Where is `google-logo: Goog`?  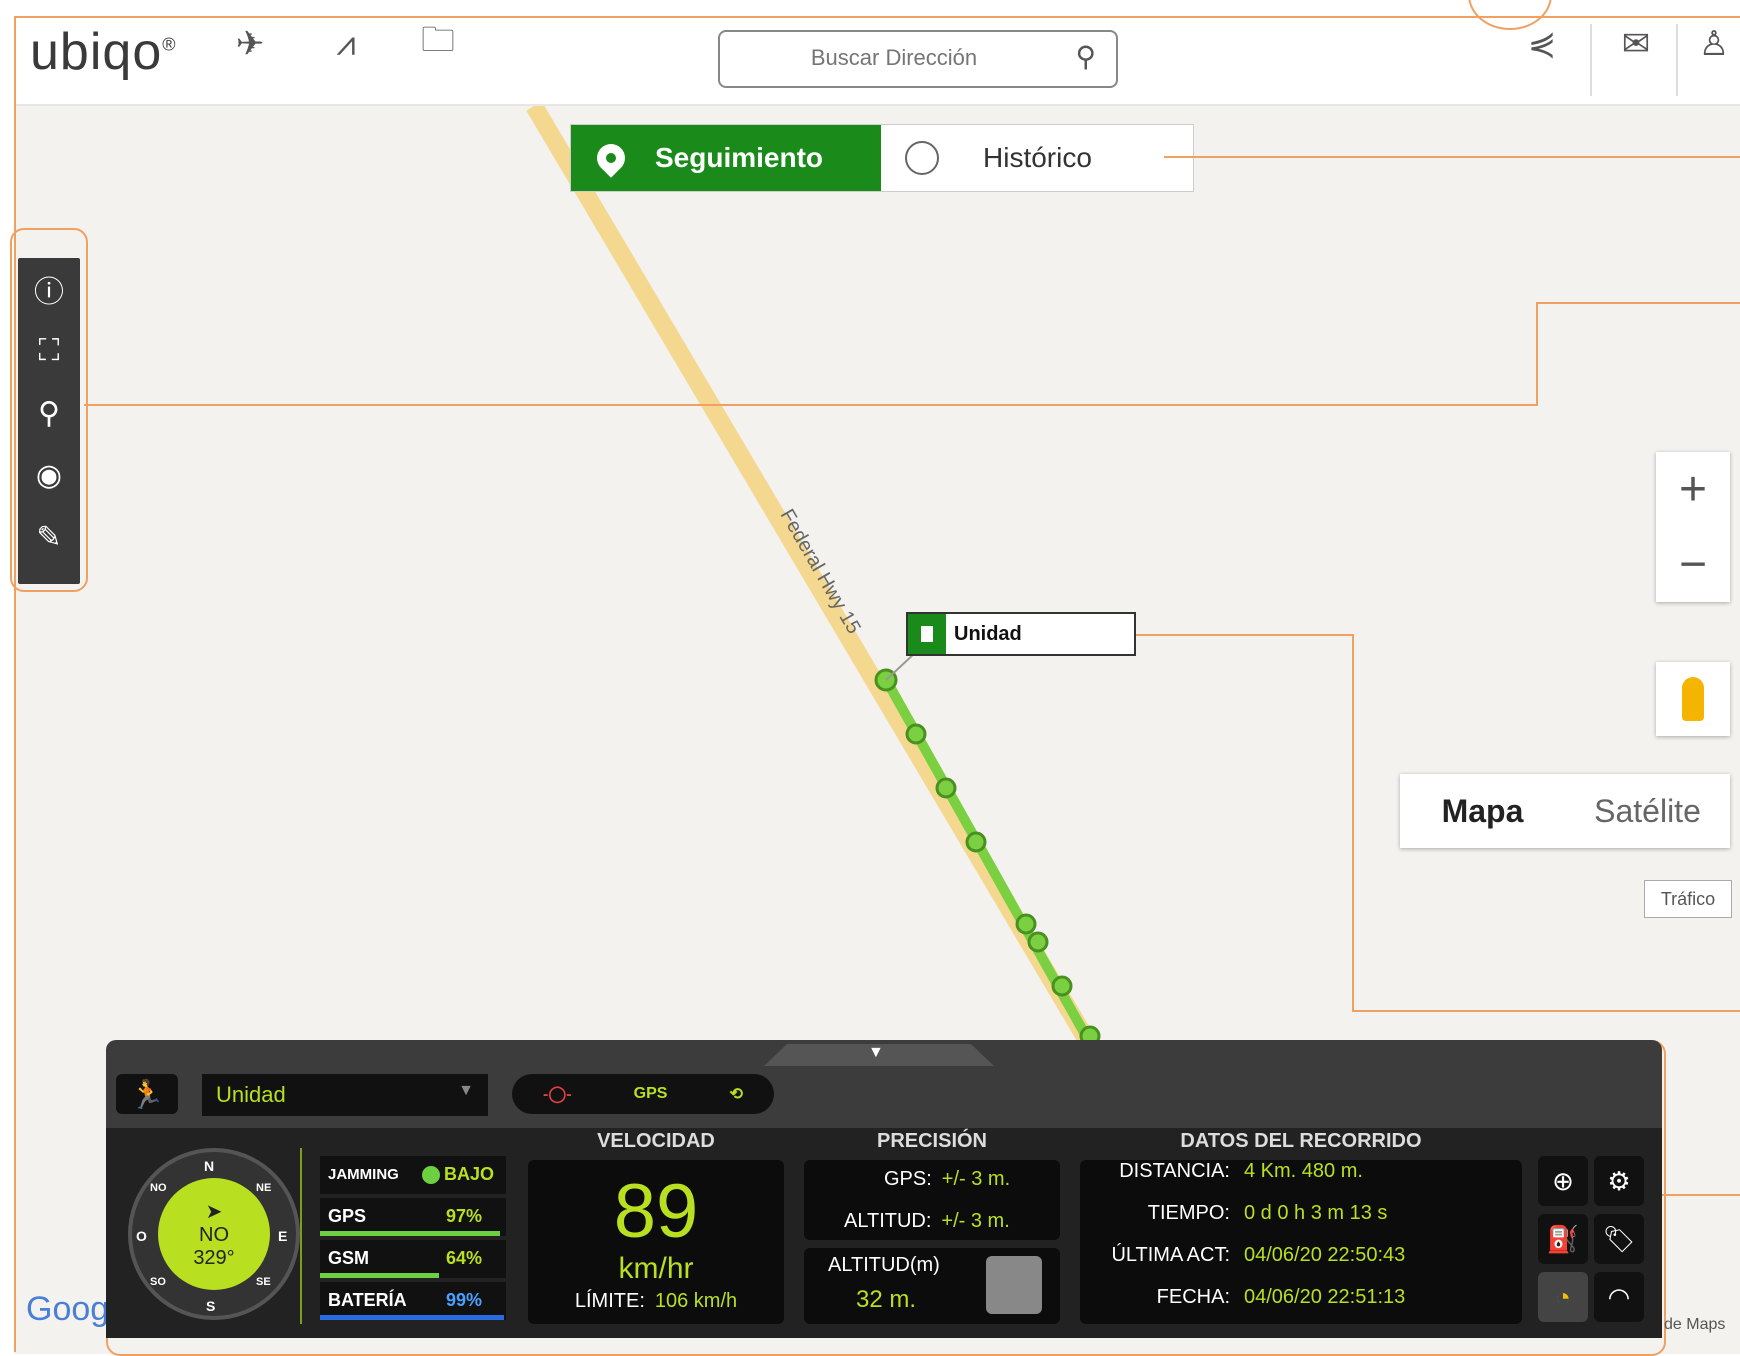
google-logo: Goog is located at coordinates (68, 1309).